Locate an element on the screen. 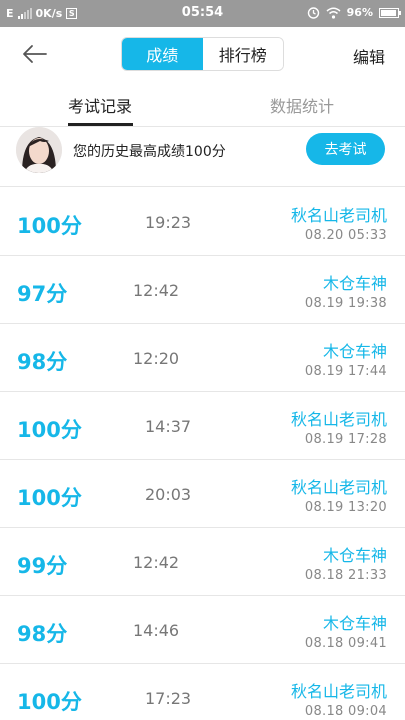 This screenshot has width=405, height=720. record-duration: 14:37 is located at coordinates (168, 426).